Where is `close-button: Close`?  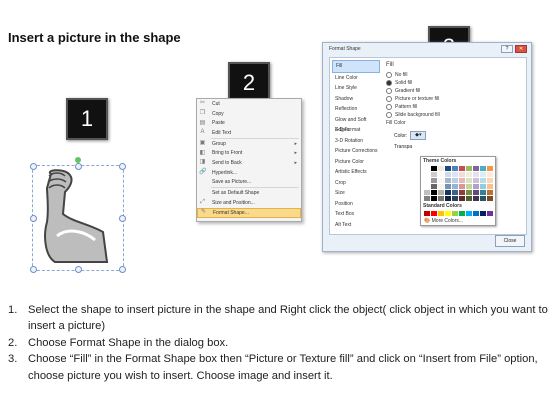 close-button: Close is located at coordinates (510, 241).